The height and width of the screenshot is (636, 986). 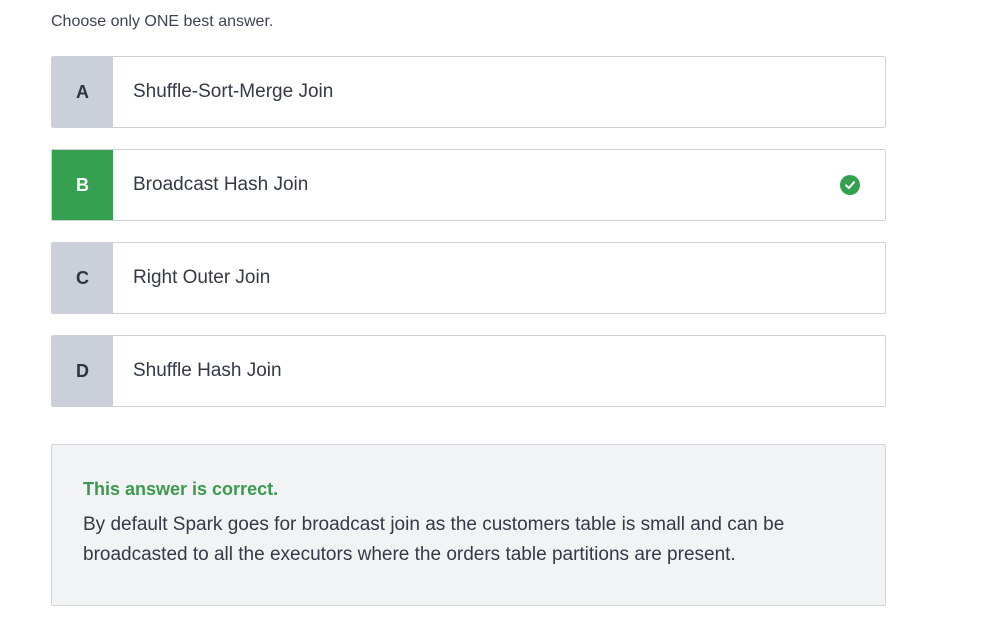 I want to click on option-text: Shuffle Hash Join, so click(x=207, y=370).